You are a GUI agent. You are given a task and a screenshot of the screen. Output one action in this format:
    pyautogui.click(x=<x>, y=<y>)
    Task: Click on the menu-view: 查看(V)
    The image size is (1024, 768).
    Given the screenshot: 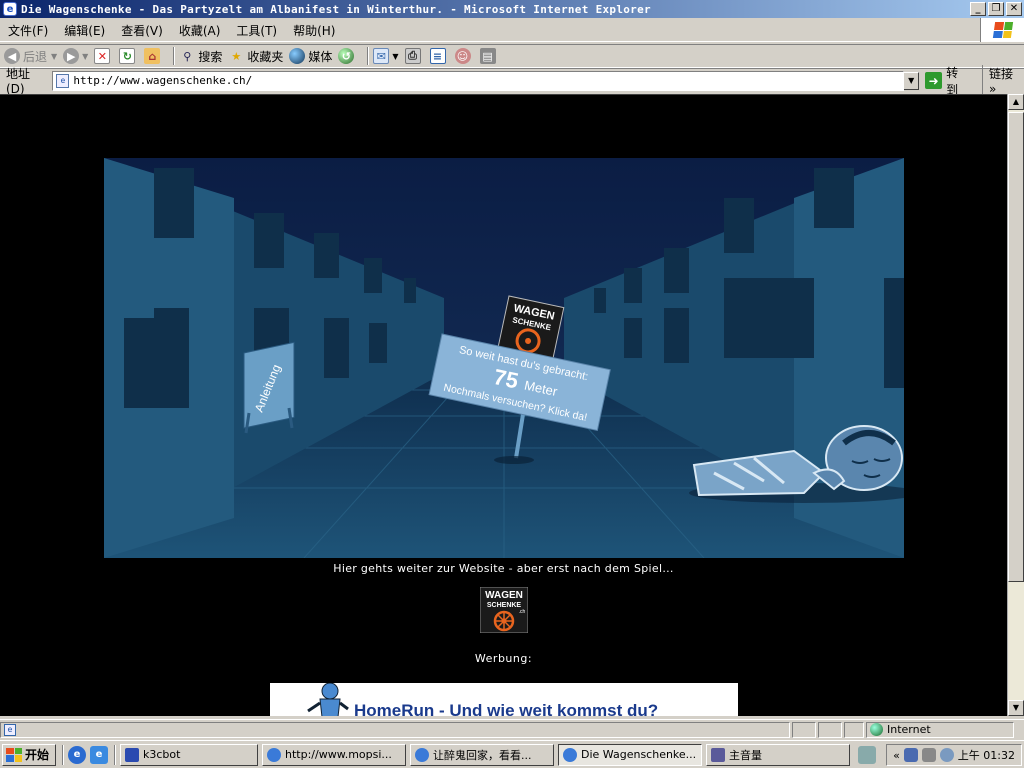 What is the action you would take?
    pyautogui.click(x=142, y=30)
    